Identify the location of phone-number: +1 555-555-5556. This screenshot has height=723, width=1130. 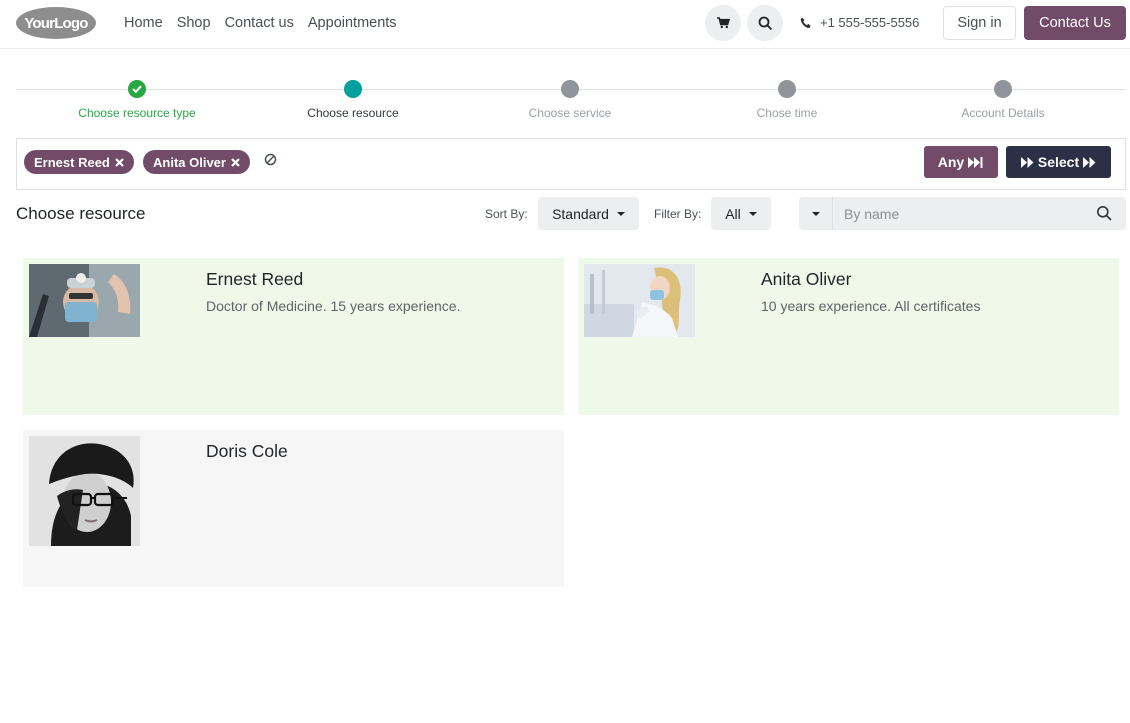
(870, 22).